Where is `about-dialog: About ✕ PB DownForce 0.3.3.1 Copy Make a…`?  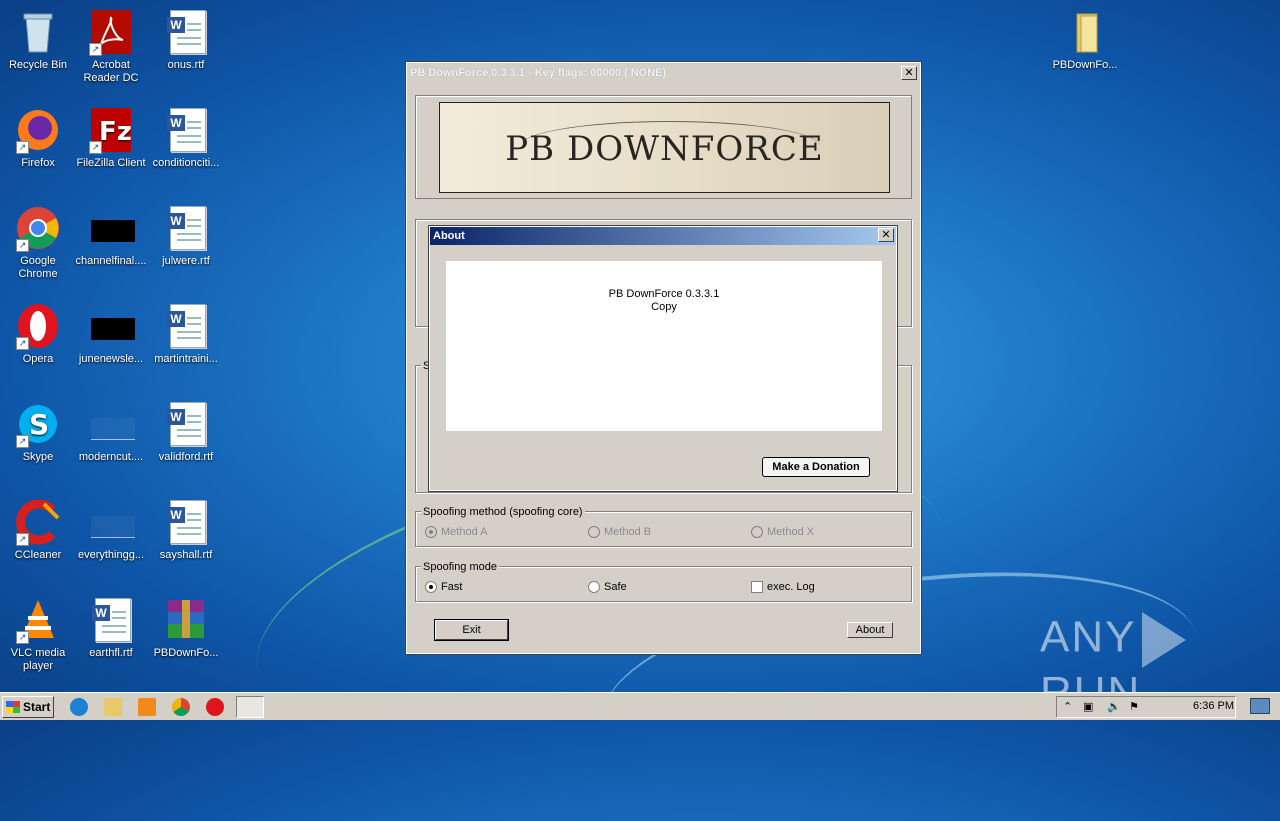
about-dialog: About ✕ PB DownForce 0.3.3.1 Copy Make a… is located at coordinates (663, 358).